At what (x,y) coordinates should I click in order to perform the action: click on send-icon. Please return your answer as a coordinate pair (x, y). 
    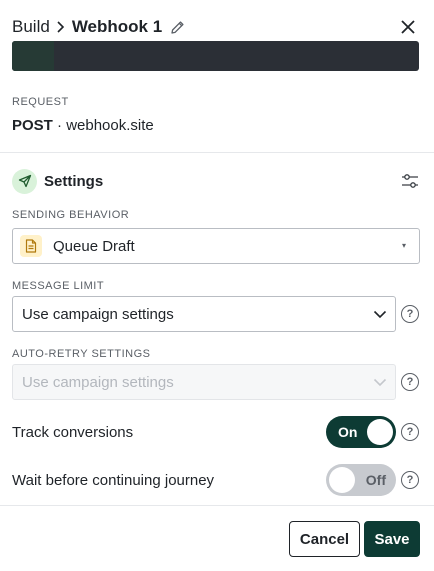
    Looking at the image, I should click on (24, 181).